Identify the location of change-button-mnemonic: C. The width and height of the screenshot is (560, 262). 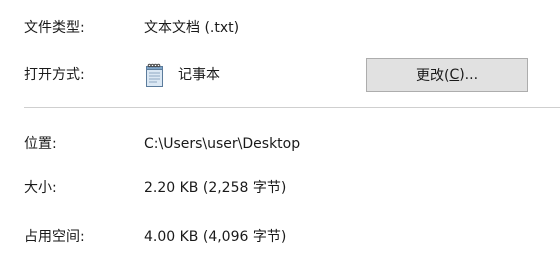
(454, 75).